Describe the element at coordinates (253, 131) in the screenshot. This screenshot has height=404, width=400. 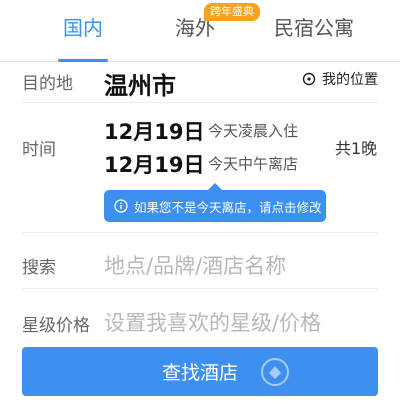
I see `checkin-note: 今天凌晨入住` at that location.